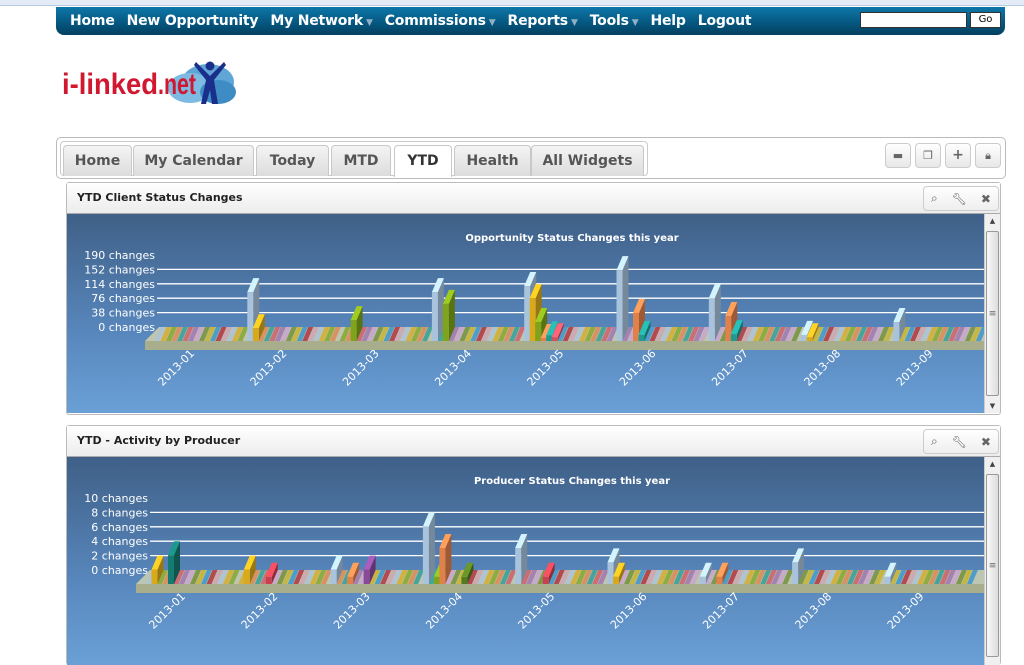  I want to click on tab-today: Today, so click(292, 160).